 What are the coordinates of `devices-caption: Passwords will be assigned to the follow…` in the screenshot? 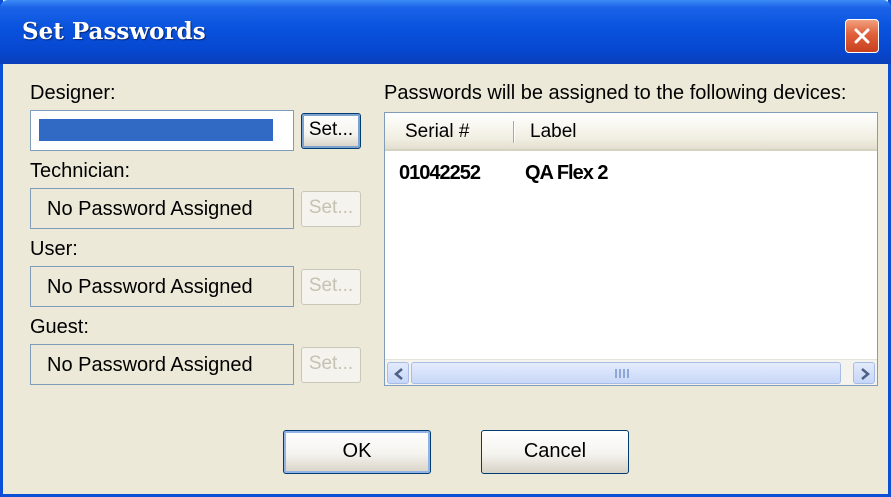 It's located at (615, 93).